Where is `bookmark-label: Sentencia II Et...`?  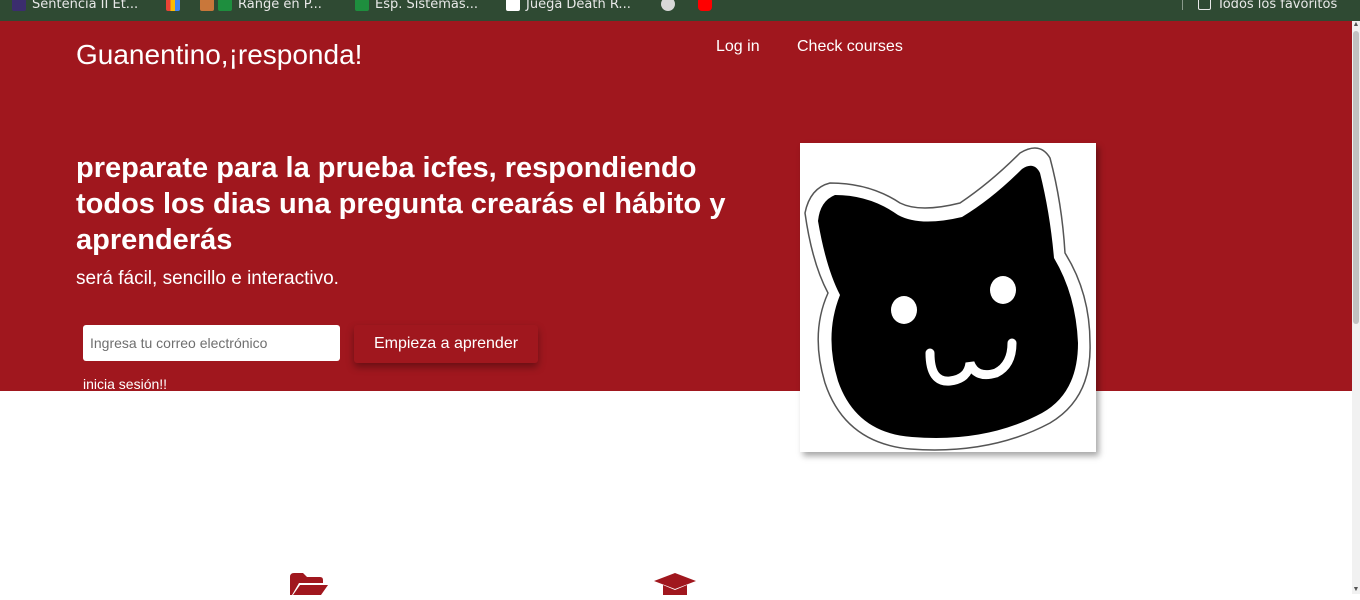 bookmark-label: Sentencia II Et... is located at coordinates (85, 6).